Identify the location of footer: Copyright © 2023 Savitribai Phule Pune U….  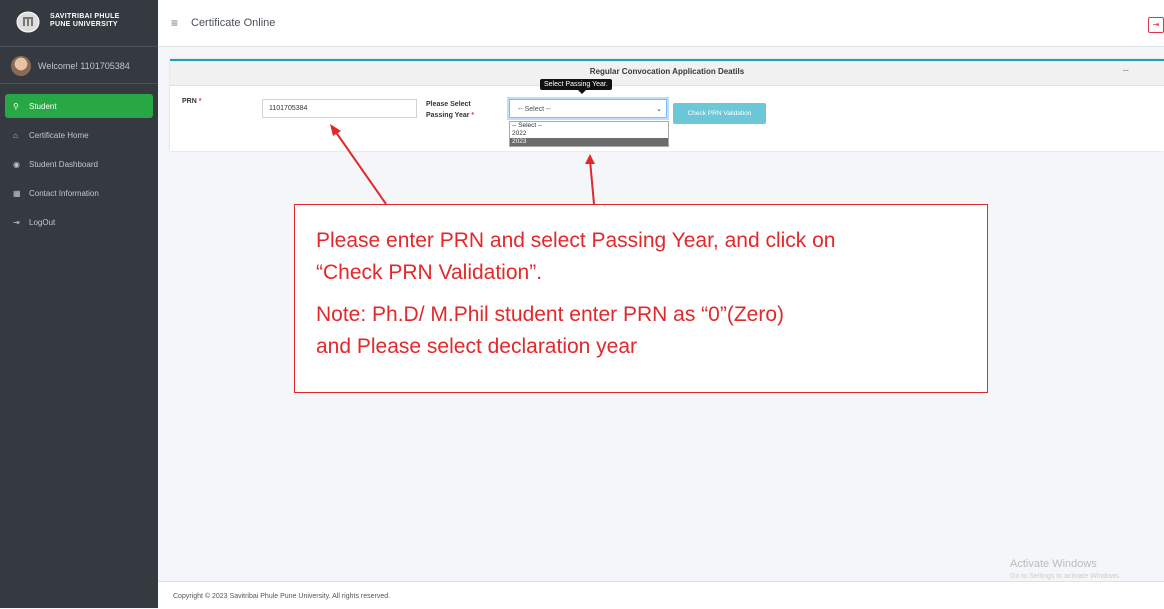
(661, 595).